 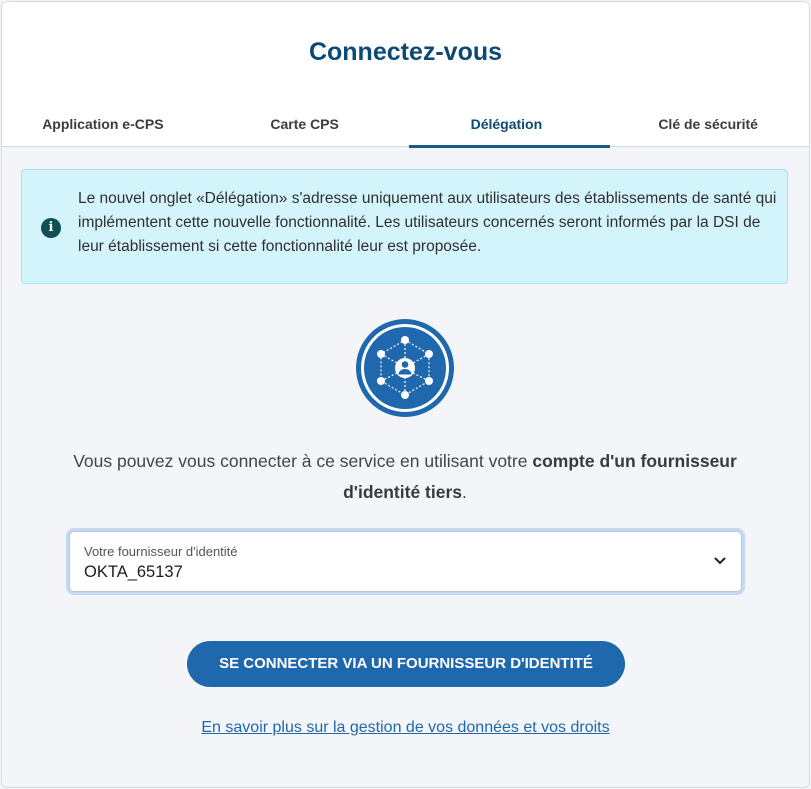 What do you see at coordinates (51, 228) in the screenshot?
I see `info-icon: i` at bounding box center [51, 228].